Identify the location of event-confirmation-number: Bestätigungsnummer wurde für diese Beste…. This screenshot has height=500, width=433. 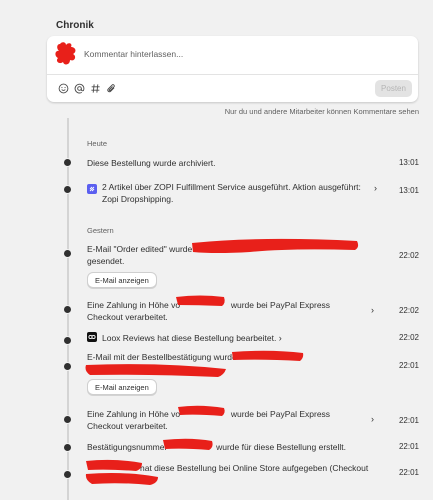
(234, 447).